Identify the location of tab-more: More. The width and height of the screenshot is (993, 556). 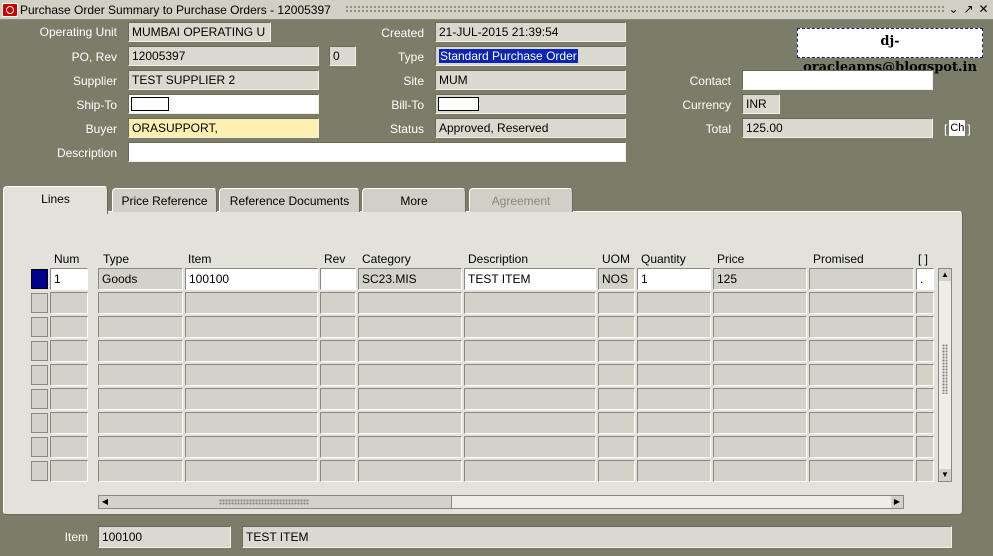
(414, 200).